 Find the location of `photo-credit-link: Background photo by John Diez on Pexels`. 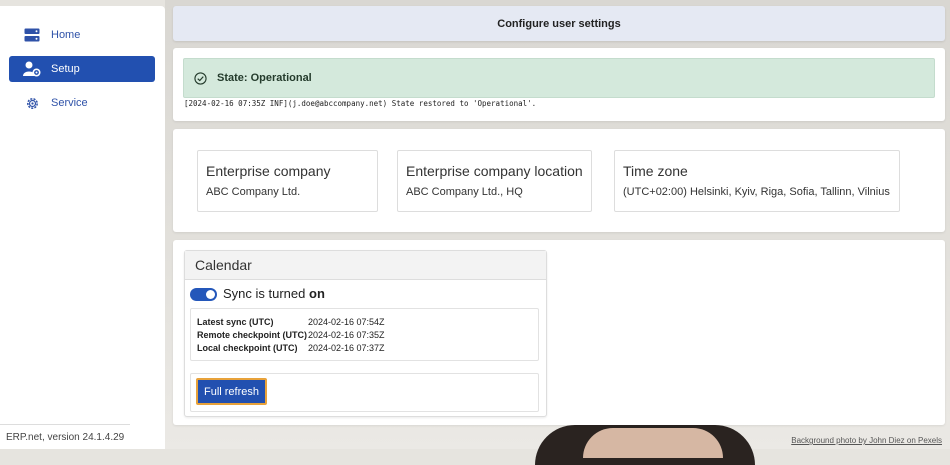

photo-credit-link: Background photo by John Diez on Pexels is located at coordinates (866, 440).